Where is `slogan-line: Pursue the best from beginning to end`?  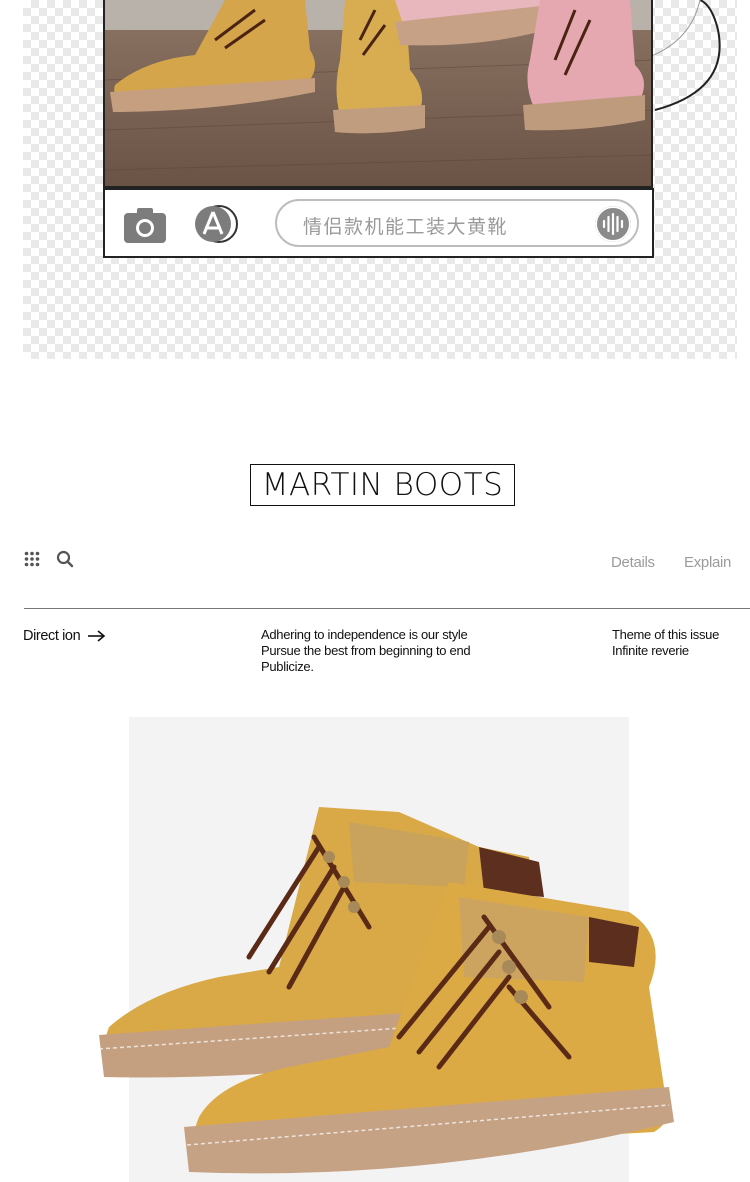
slogan-line: Pursue the best from beginning to end is located at coordinates (366, 650).